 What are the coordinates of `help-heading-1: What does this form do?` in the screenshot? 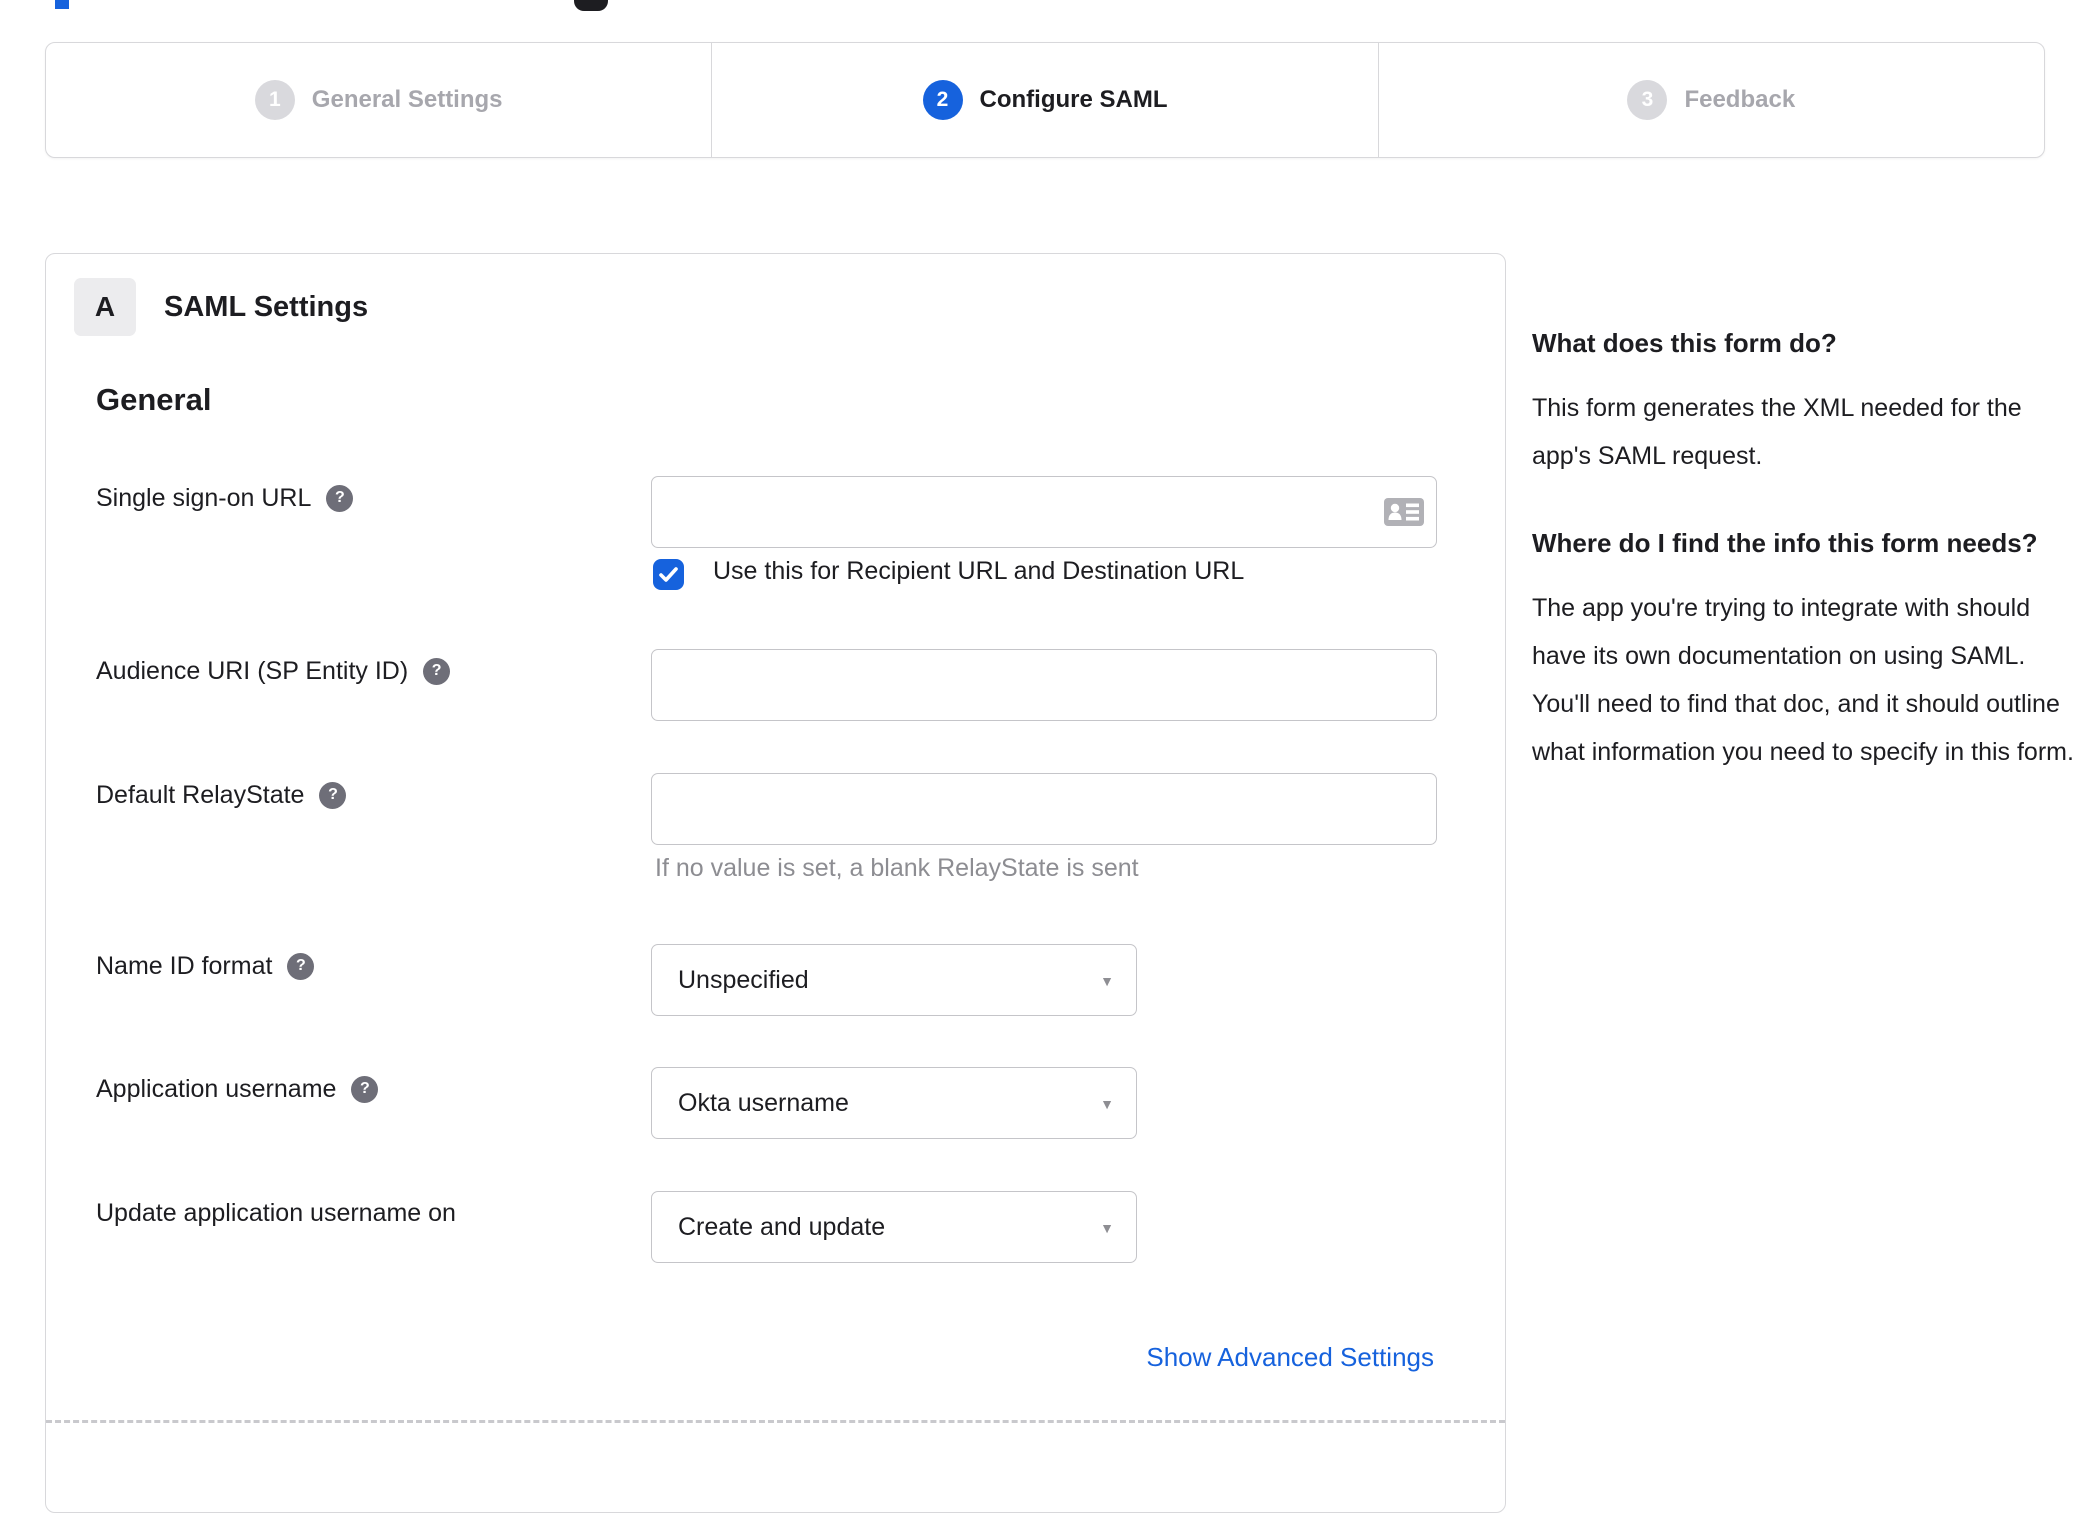 It's located at (1684, 343).